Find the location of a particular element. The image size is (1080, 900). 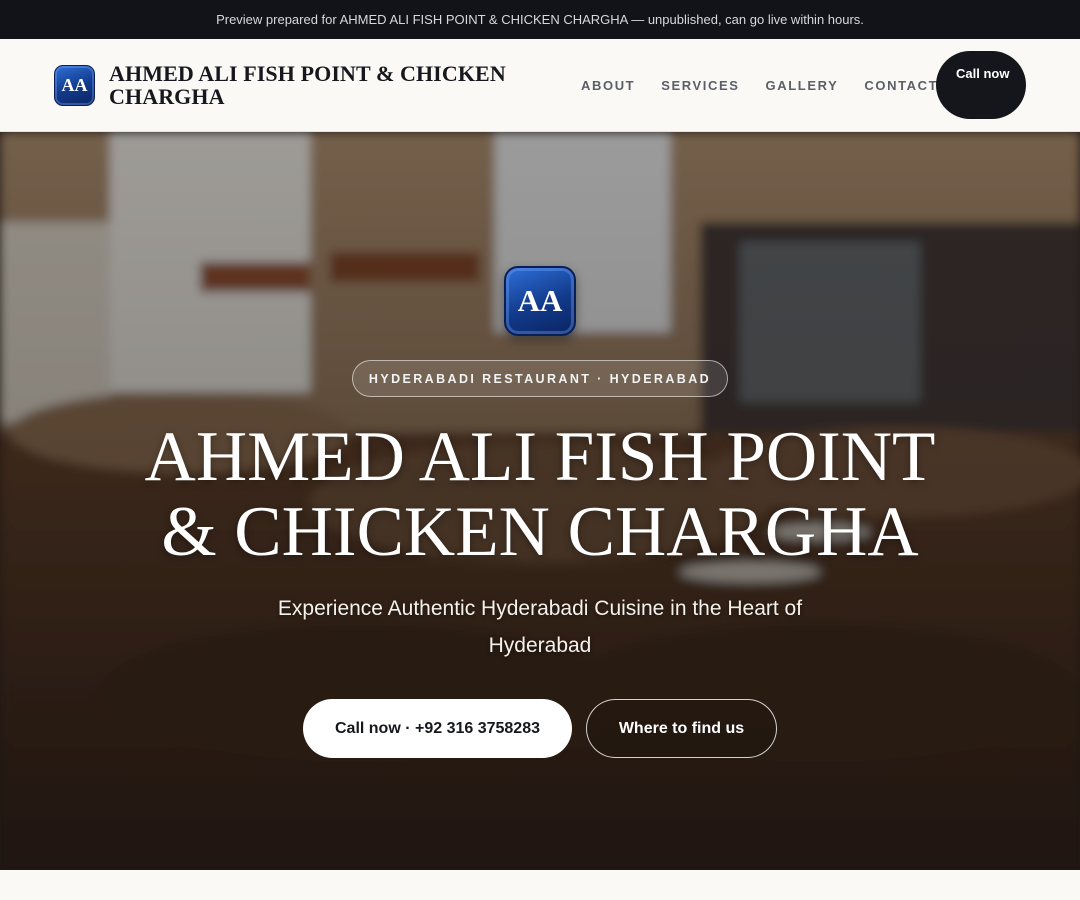

nav-contact: CONTACT is located at coordinates (901, 85).